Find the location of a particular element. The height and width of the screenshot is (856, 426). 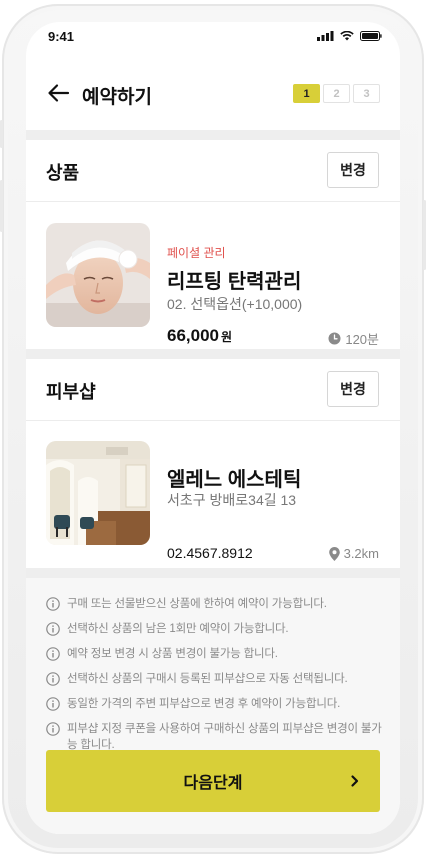

notice-item: 동일한 가격의 주변 피부샵으로 변경 후 예약이 가능합니다. is located at coordinates (214, 704).